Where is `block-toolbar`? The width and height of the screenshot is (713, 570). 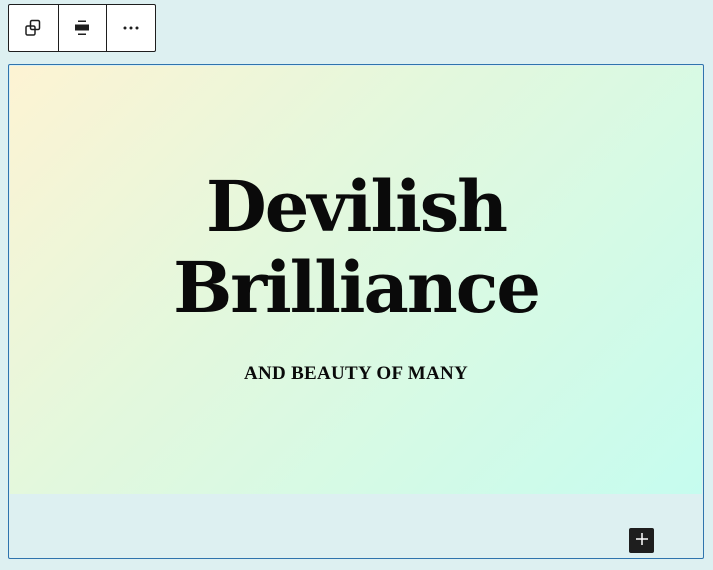 block-toolbar is located at coordinates (82, 28).